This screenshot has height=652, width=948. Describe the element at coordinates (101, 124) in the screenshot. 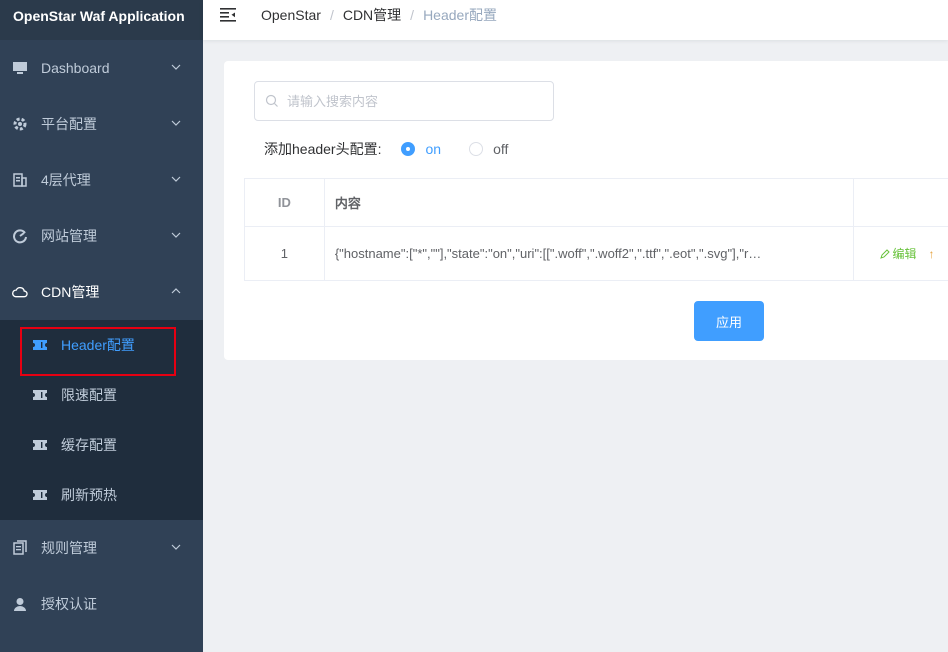

I see `sidebar-item-platform-config: 平台配置` at that location.